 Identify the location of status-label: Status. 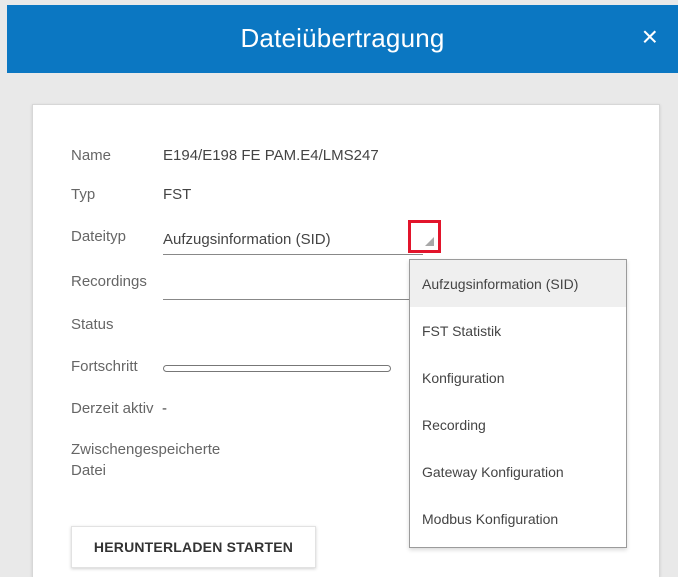
(92, 324).